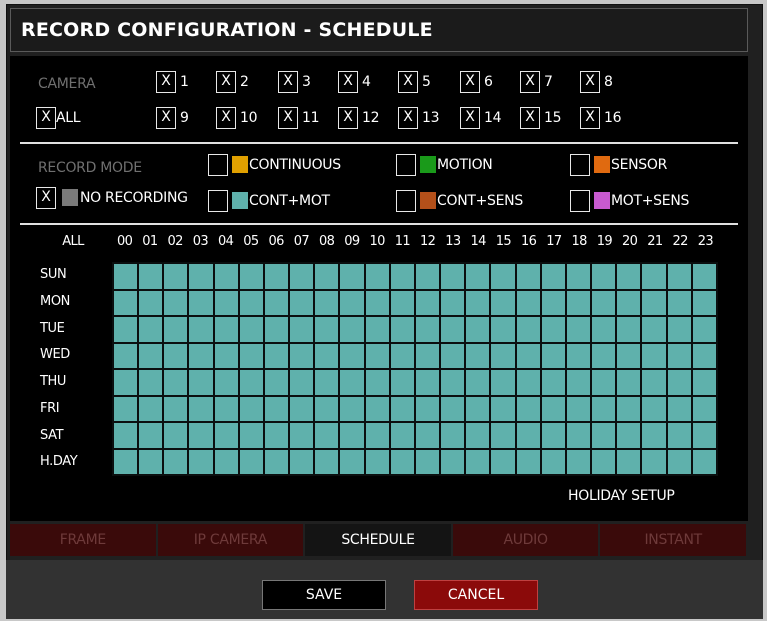  I want to click on camera-14-checkbox: X, so click(470, 118).